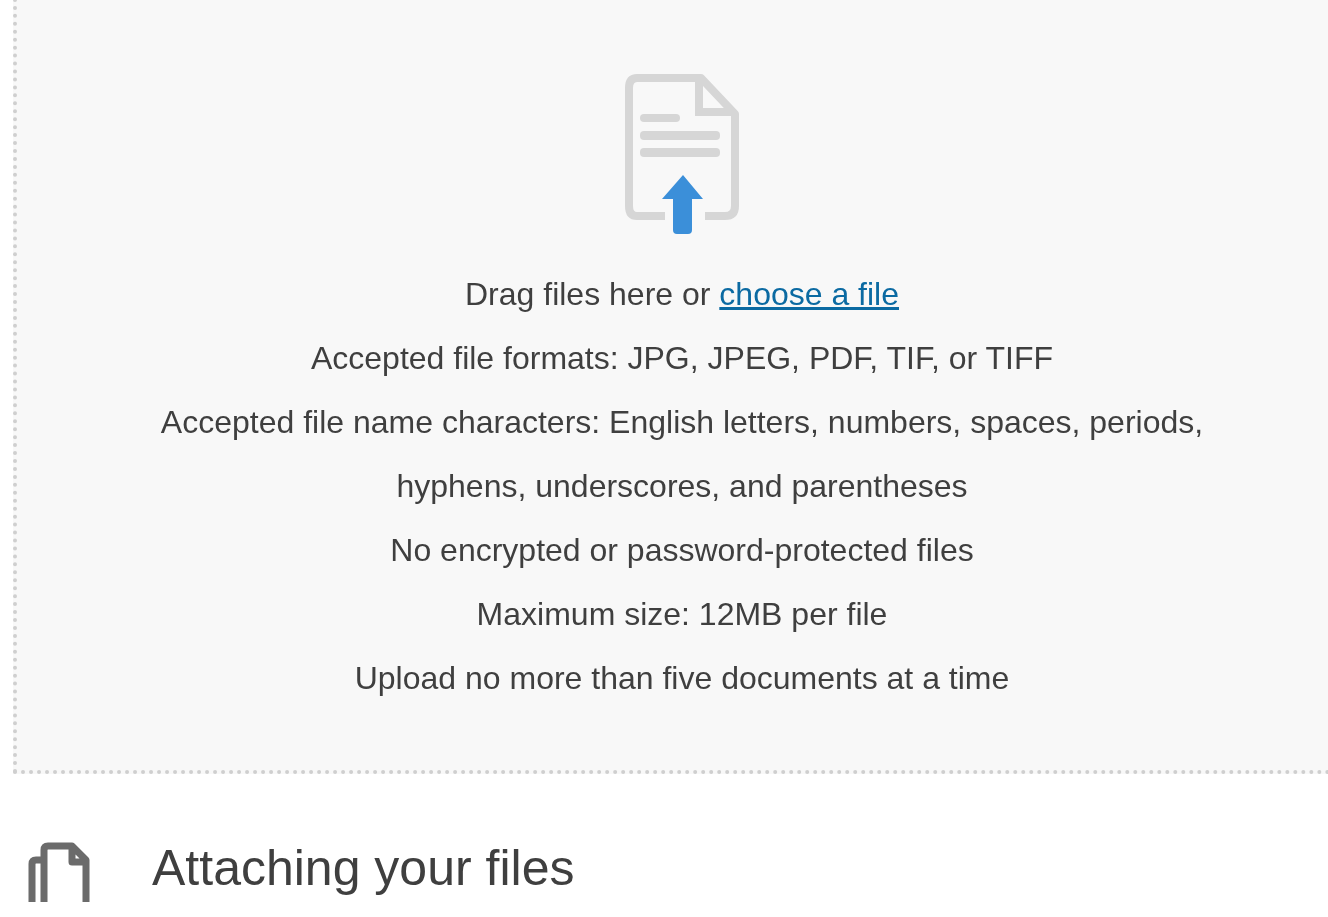 Image resolution: width=1328 pixels, height=917 pixels. I want to click on drop-prompt: Drag files here or choose a file, so click(682, 294).